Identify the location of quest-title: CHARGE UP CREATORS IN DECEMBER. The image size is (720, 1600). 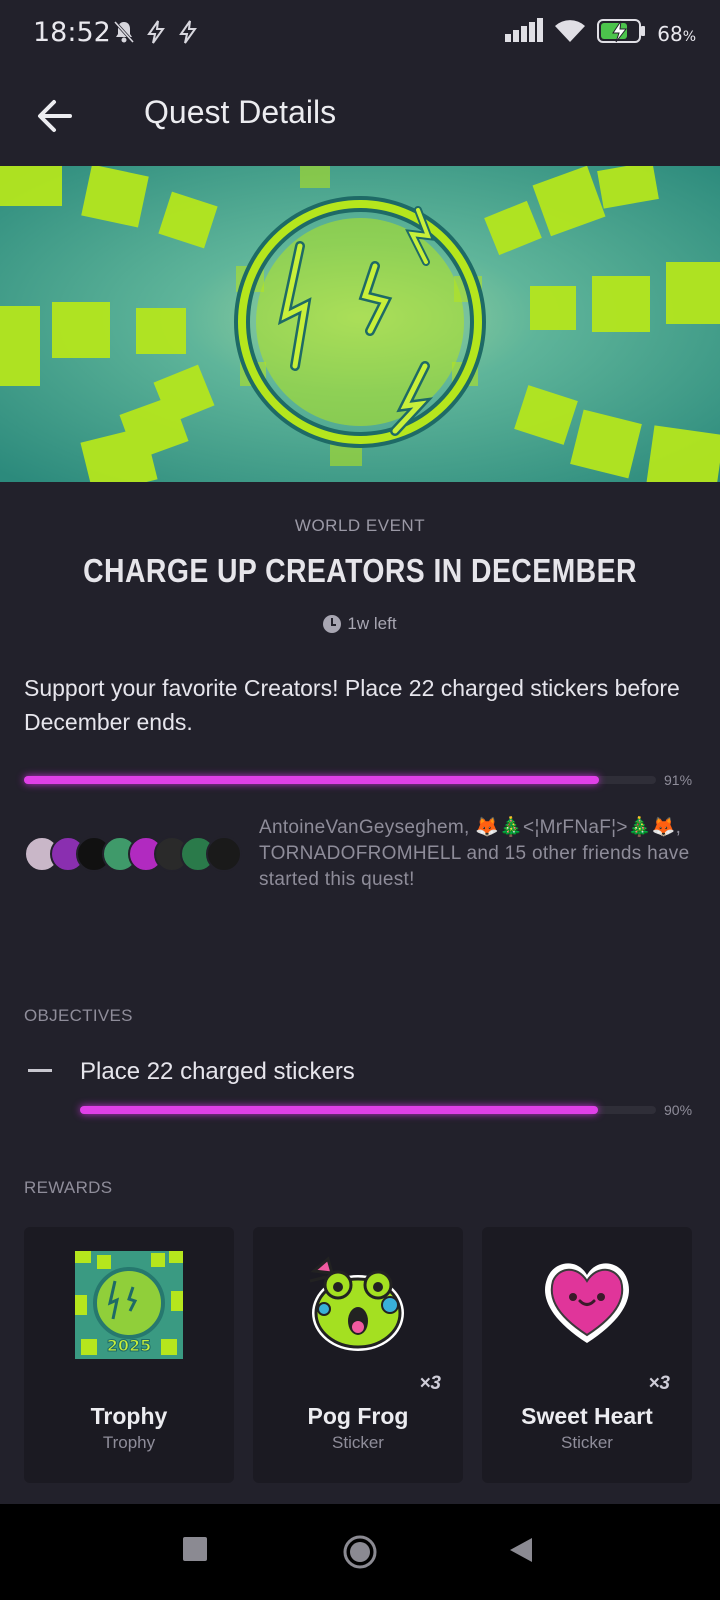
(360, 570).